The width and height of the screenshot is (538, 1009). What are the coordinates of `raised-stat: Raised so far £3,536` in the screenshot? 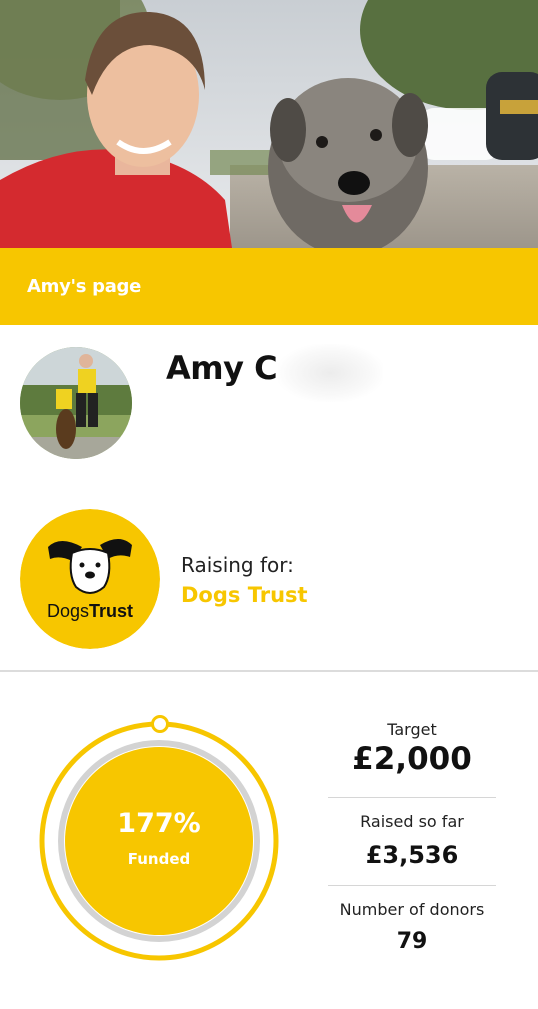 It's located at (412, 833).